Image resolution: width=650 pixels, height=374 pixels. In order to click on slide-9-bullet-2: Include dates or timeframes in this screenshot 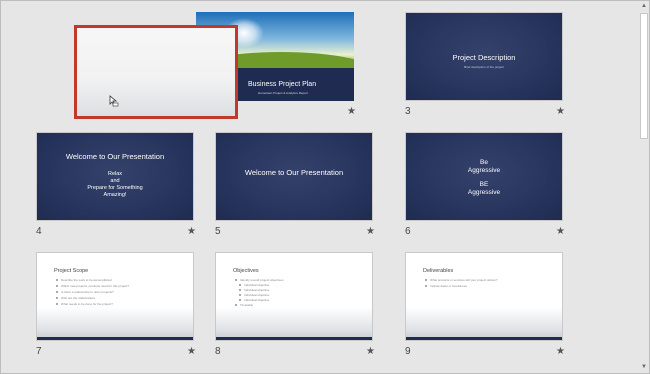, I will do `click(446, 286)`.